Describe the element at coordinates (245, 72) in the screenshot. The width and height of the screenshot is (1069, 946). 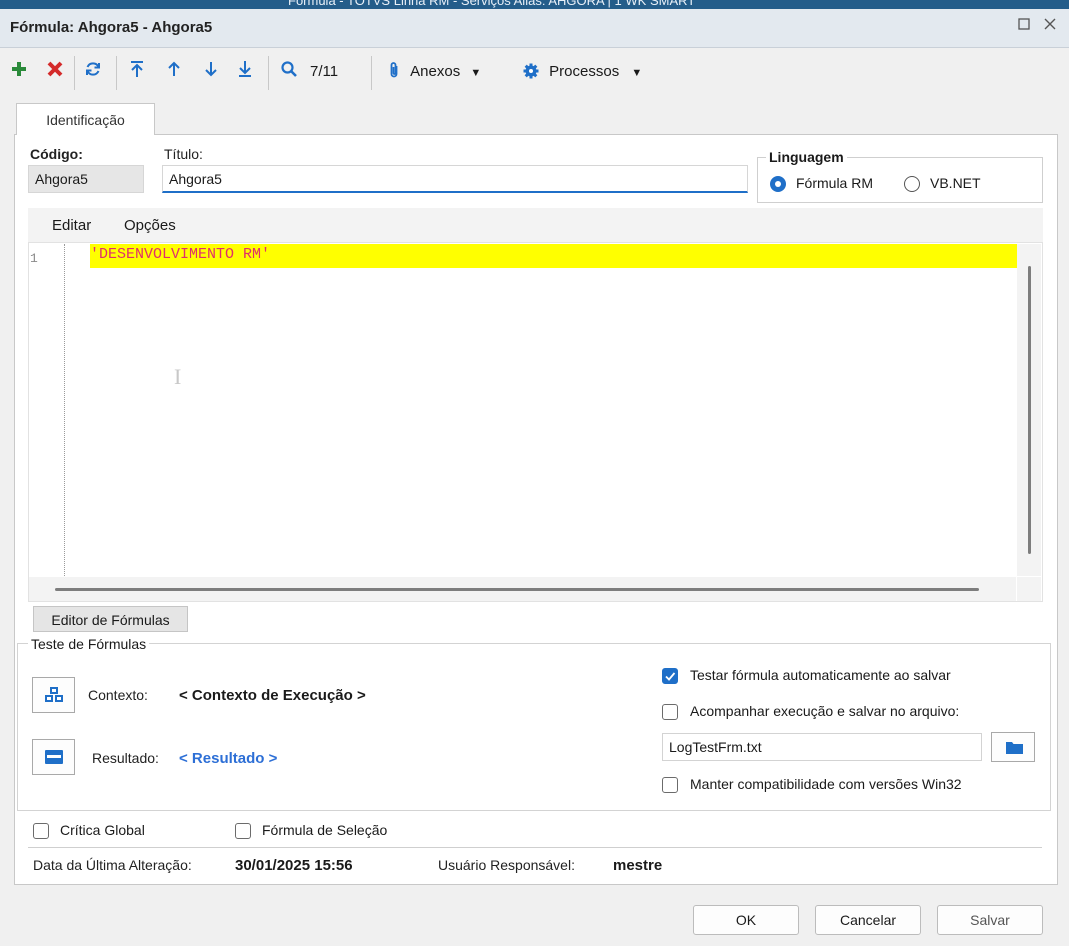
I see `last-record-icon` at that location.